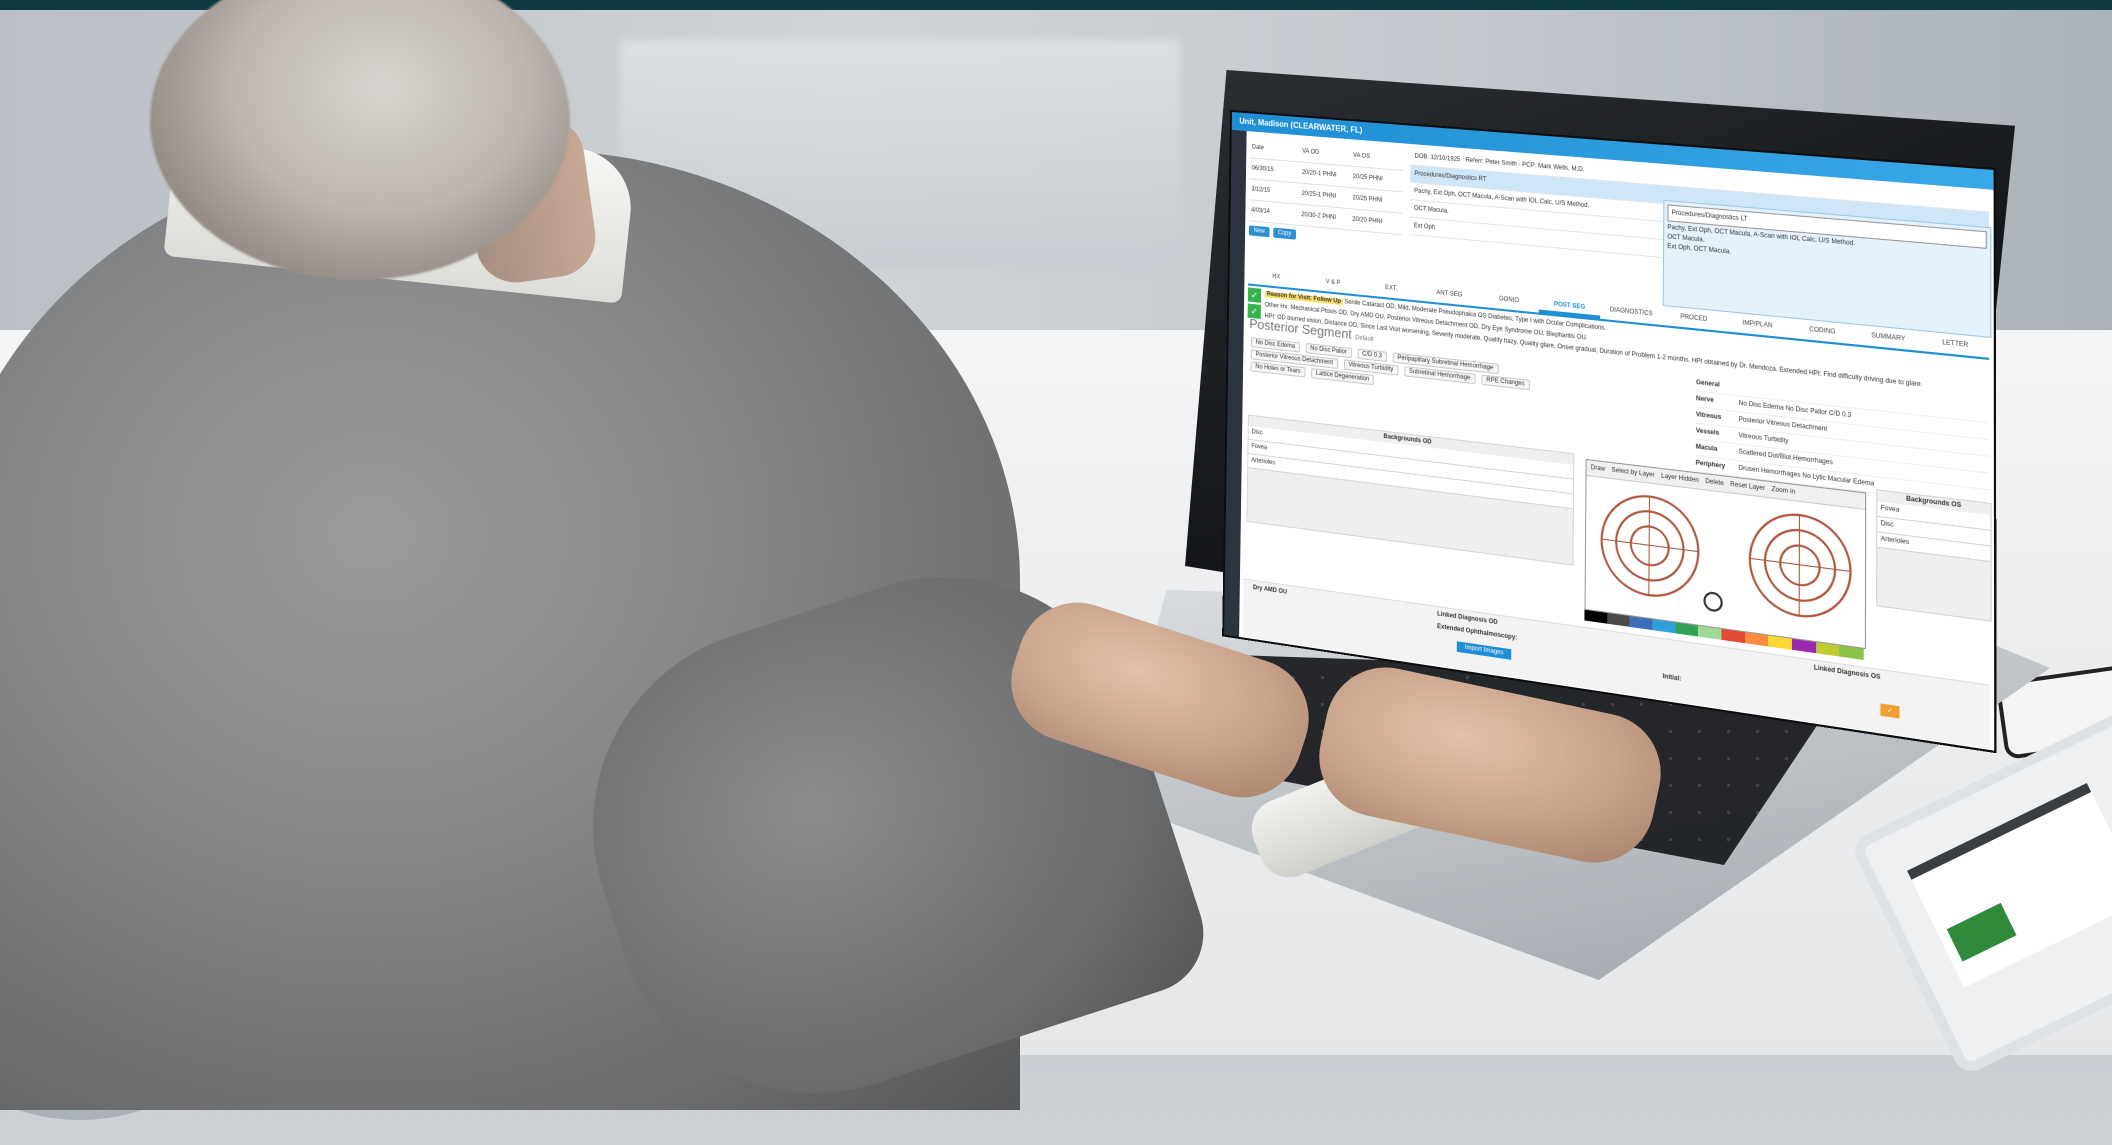 The width and height of the screenshot is (2112, 1145). Describe the element at coordinates (1713, 601) in the screenshot. I see `brush-cursor-icon` at that location.